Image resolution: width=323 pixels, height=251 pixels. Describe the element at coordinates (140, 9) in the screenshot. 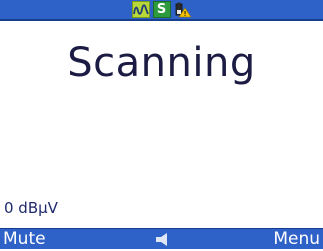

I see `wave-icon` at that location.